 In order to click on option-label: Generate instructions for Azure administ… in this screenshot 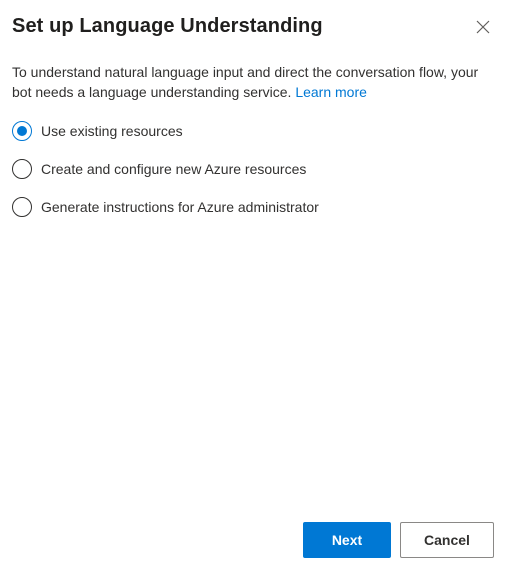, I will do `click(180, 207)`.